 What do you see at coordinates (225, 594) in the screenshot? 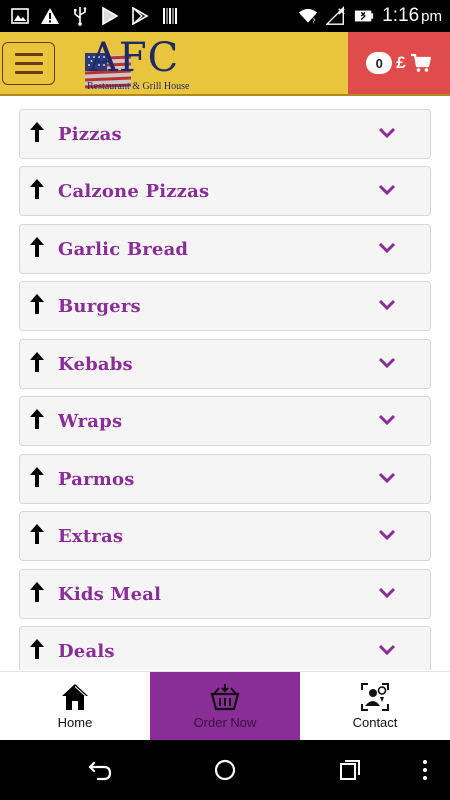
I see `category-item-kids-meal: Kids Meal` at bounding box center [225, 594].